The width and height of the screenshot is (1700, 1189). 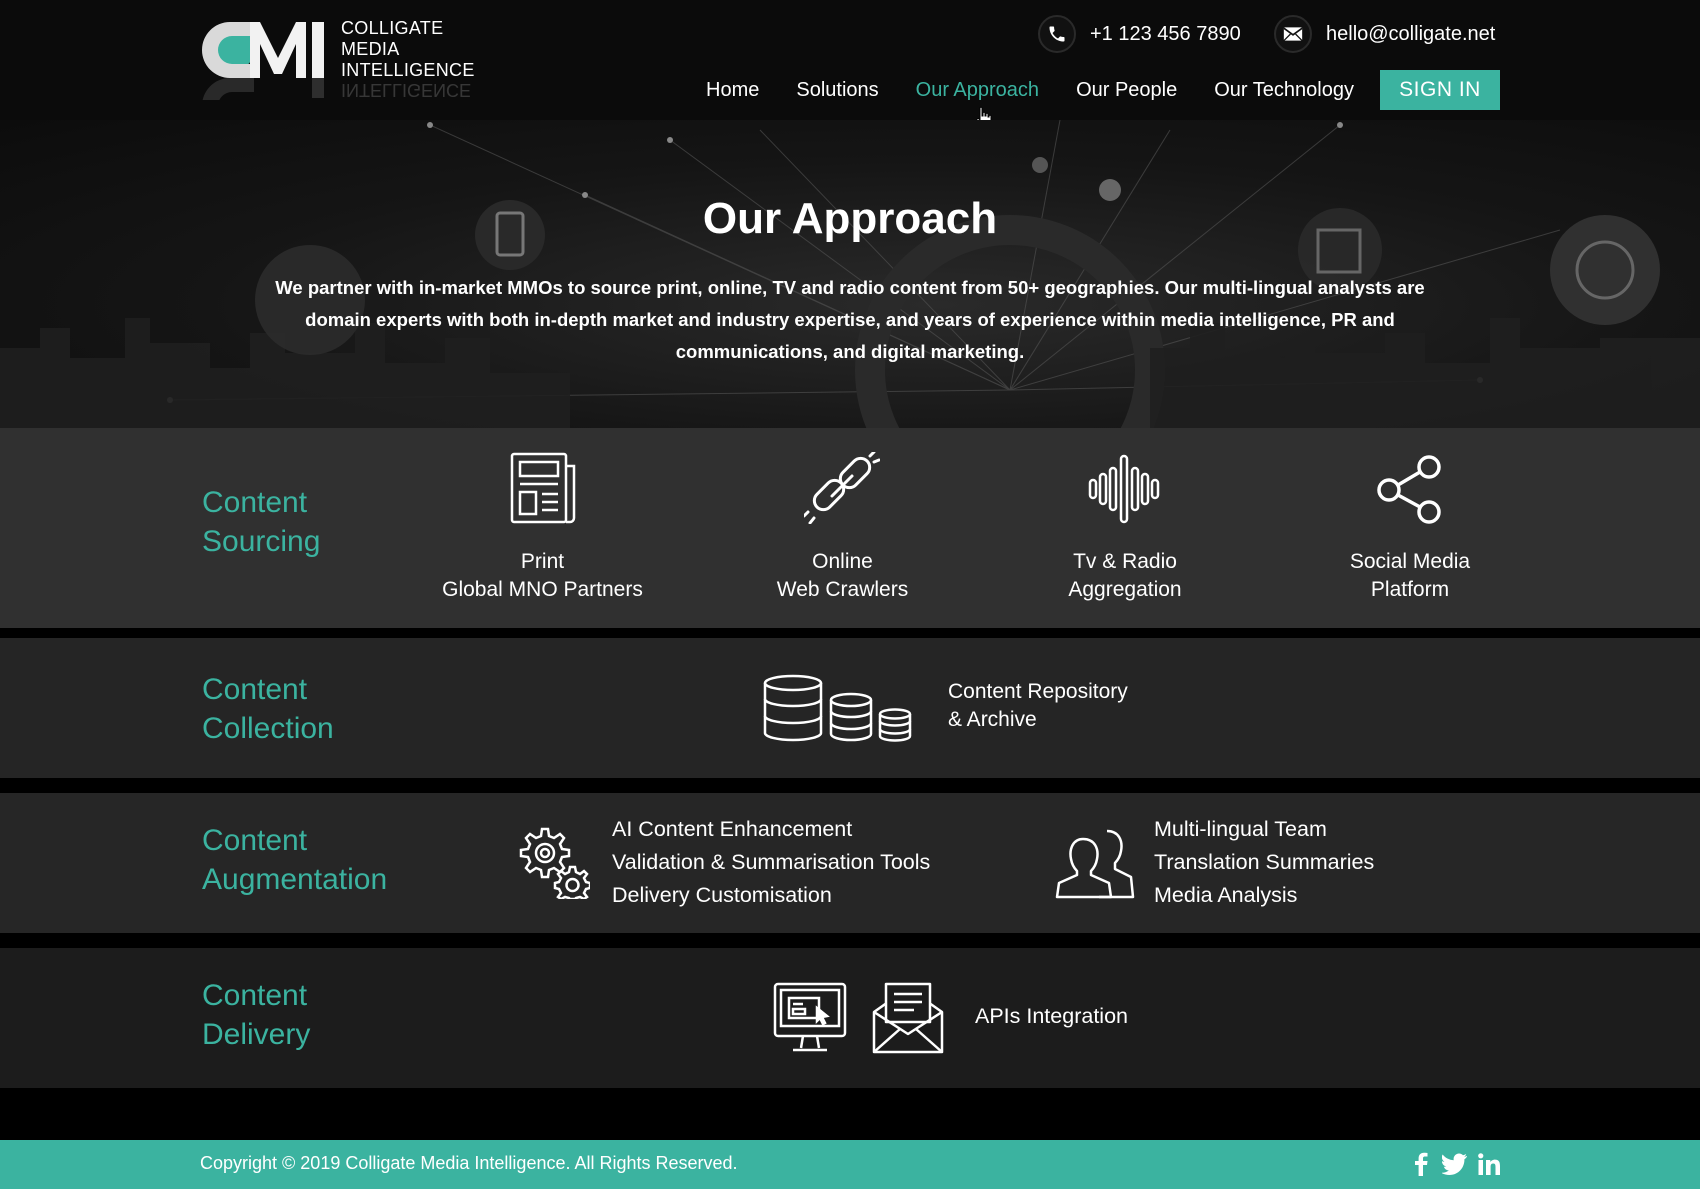 I want to click on service-online-title: Online, so click(x=842, y=561).